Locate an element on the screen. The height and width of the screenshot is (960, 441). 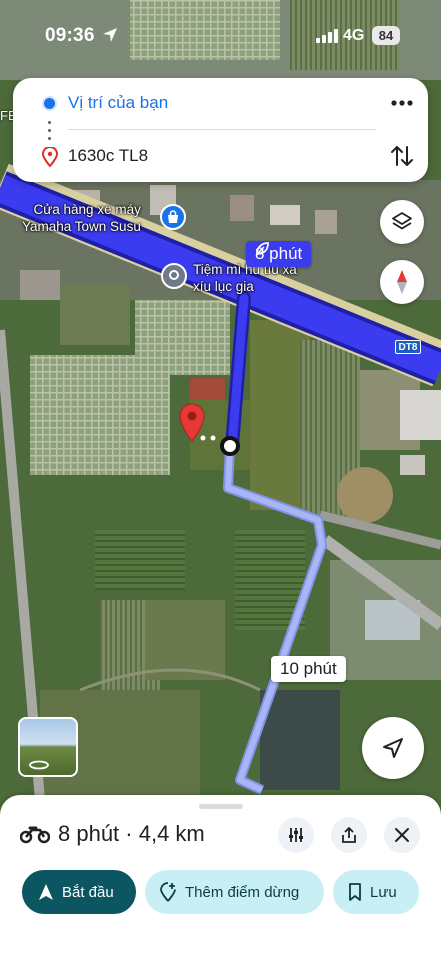
route-time-label-alternate: 10 phút is located at coordinates (308, 669).